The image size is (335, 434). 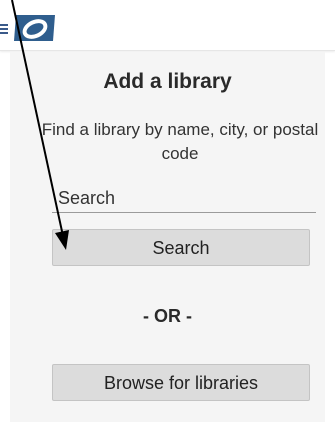 What do you see at coordinates (5, 29) in the screenshot?
I see `hamburger-menu-icon` at bounding box center [5, 29].